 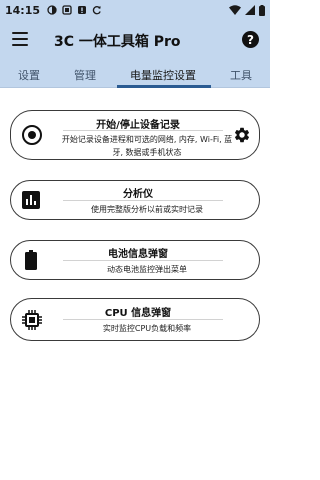 What do you see at coordinates (250, 10) in the screenshot?
I see `signal-icon` at bounding box center [250, 10].